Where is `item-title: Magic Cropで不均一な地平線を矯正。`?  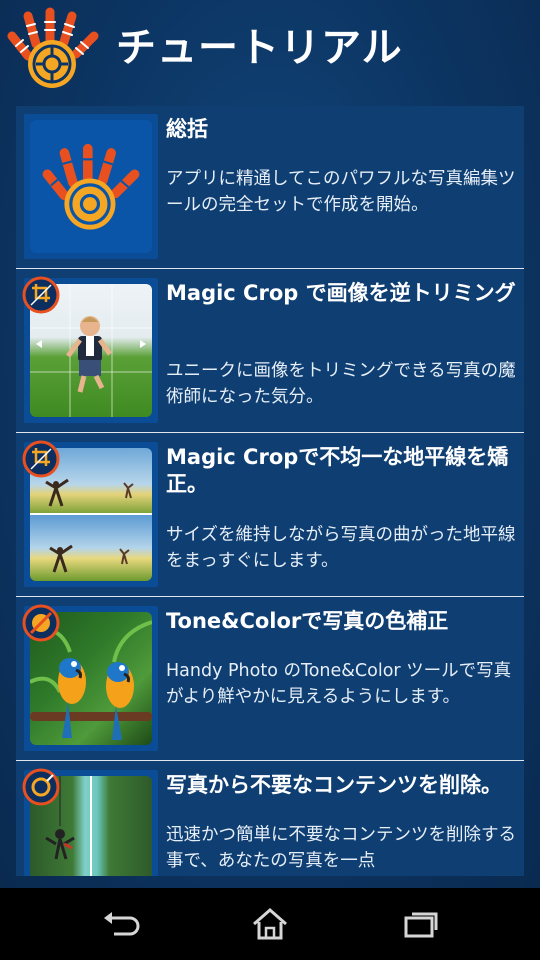
item-title: Magic Cropで不均一な地平線を矯正。 is located at coordinates (337, 470).